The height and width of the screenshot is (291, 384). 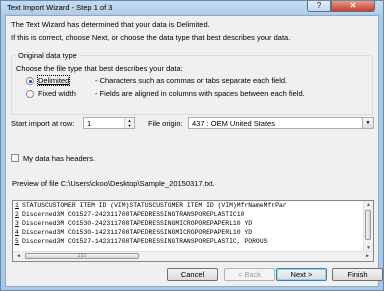 I want to click on scroll-left-icon: ◀, so click(x=18, y=256).